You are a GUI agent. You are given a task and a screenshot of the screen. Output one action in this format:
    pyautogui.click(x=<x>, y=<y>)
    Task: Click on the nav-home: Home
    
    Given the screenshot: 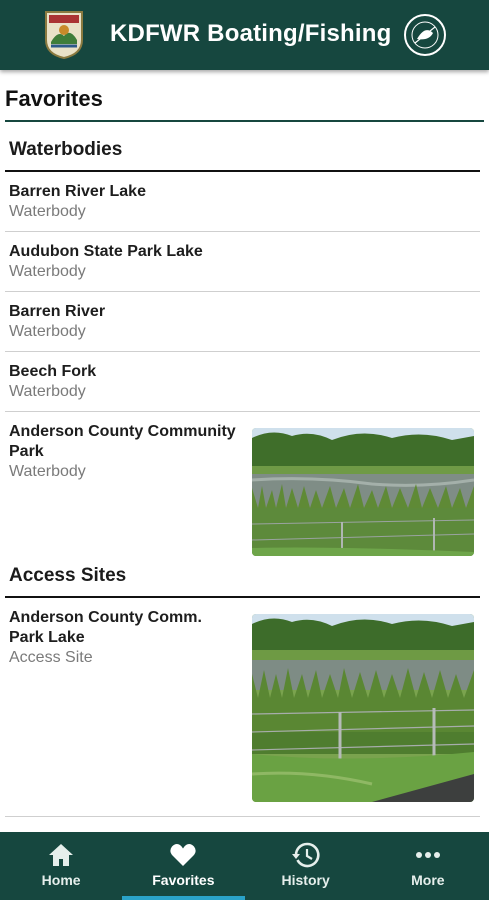 What is the action you would take?
    pyautogui.click(x=61, y=866)
    